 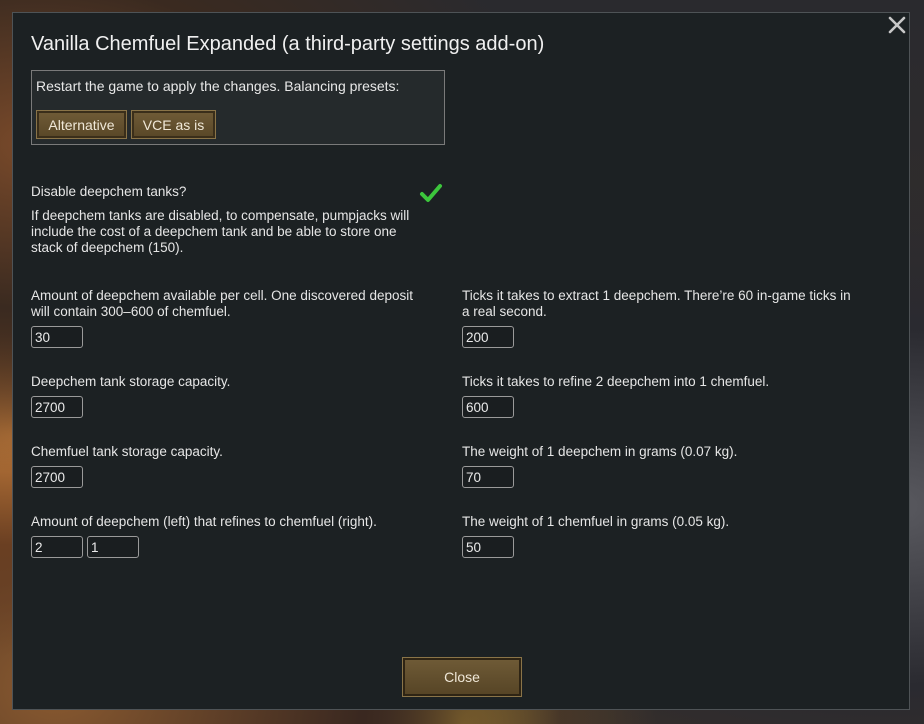 I want to click on checkmark-icon, so click(x=431, y=193).